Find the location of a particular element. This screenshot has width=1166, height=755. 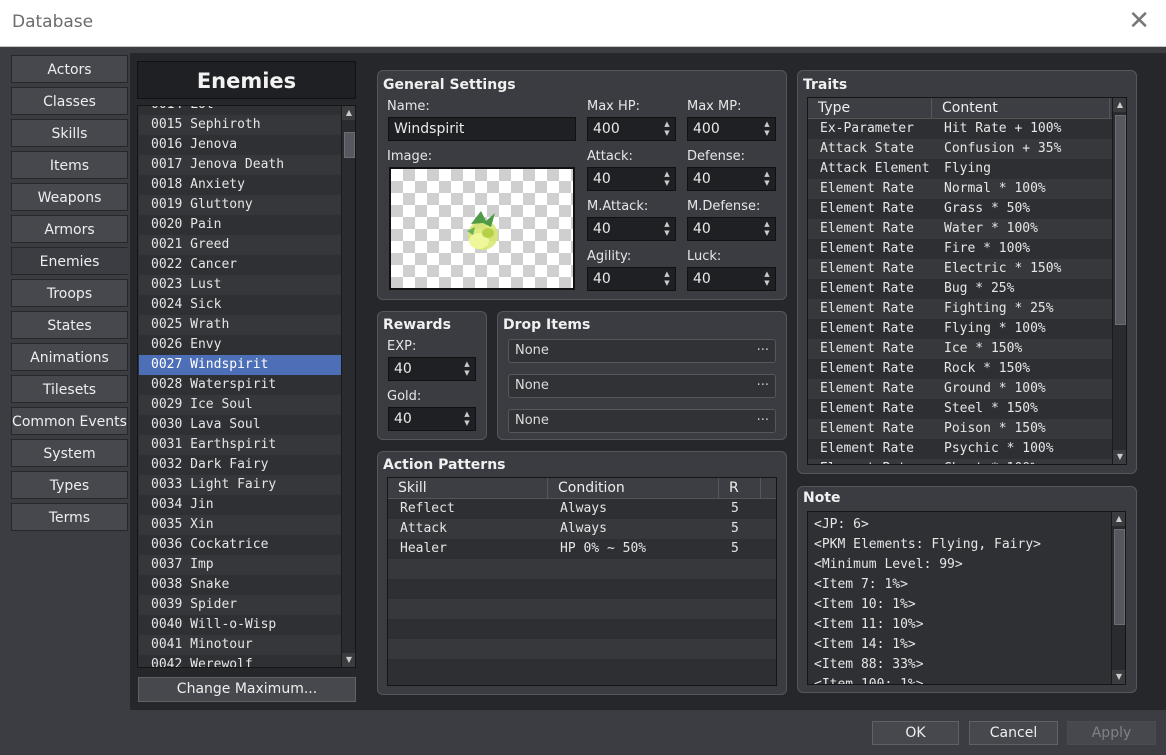

drop-item-3: None ··· is located at coordinates (642, 421).